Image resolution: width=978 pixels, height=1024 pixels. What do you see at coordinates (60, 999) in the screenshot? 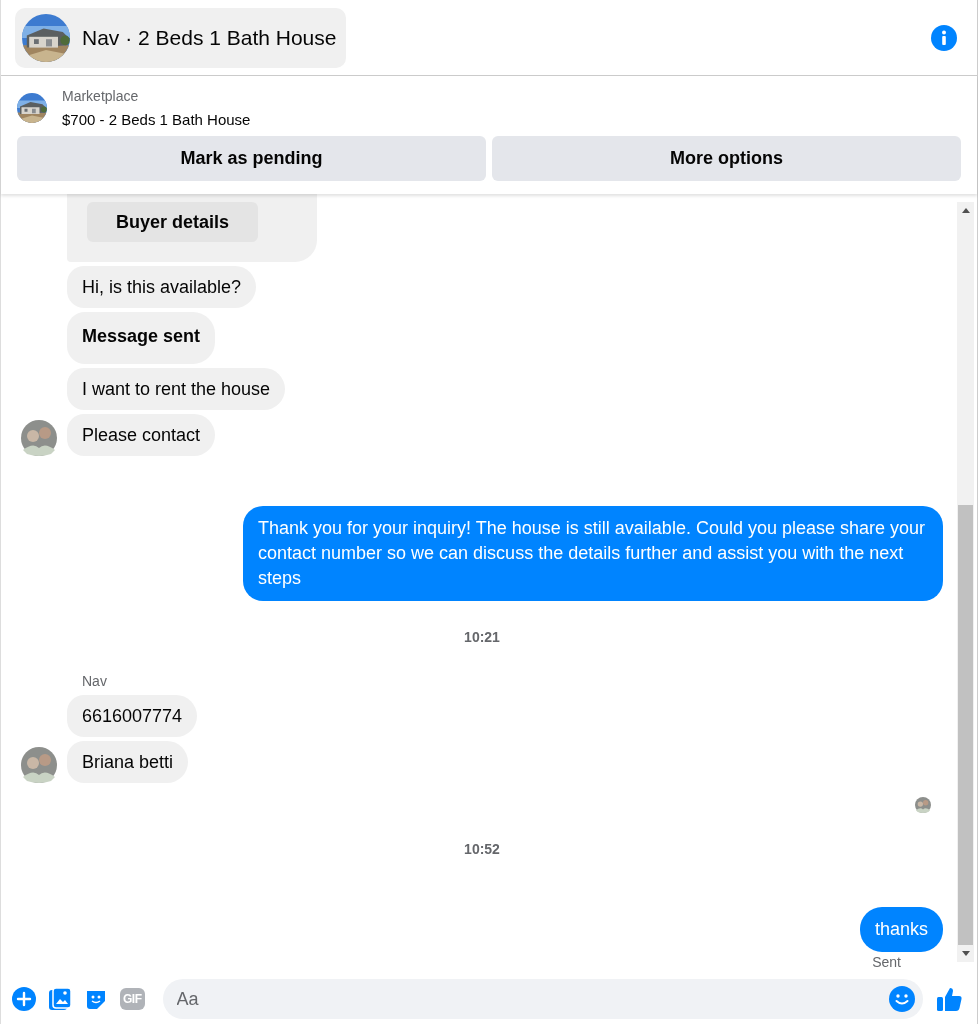
I see `image-icon` at bounding box center [60, 999].